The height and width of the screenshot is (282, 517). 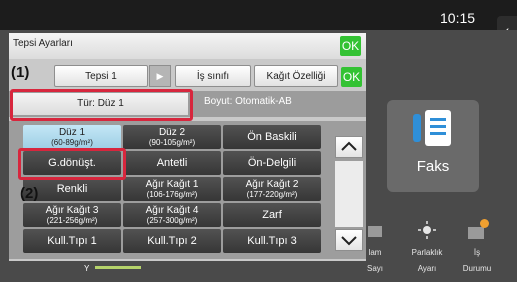 What do you see at coordinates (72, 142) in the screenshot?
I see `option-weight: (60-89g/m²)` at bounding box center [72, 142].